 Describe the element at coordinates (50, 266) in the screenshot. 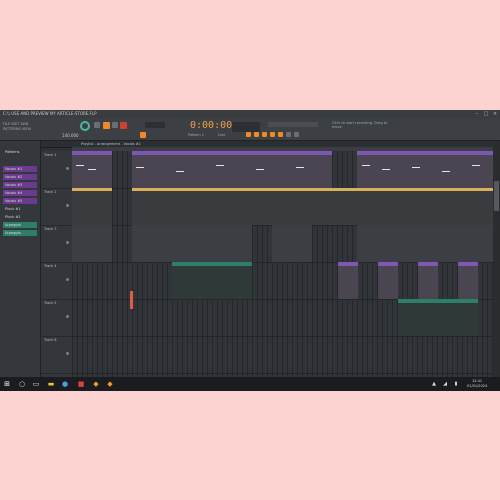

I see `track-name: Track 4` at that location.